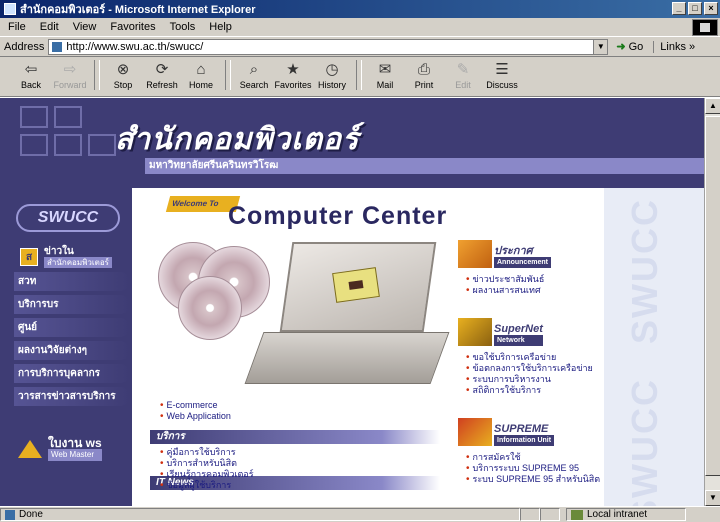 The height and width of the screenshot is (522, 720). I want to click on edit-button: ✎ Edit, so click(463, 75).